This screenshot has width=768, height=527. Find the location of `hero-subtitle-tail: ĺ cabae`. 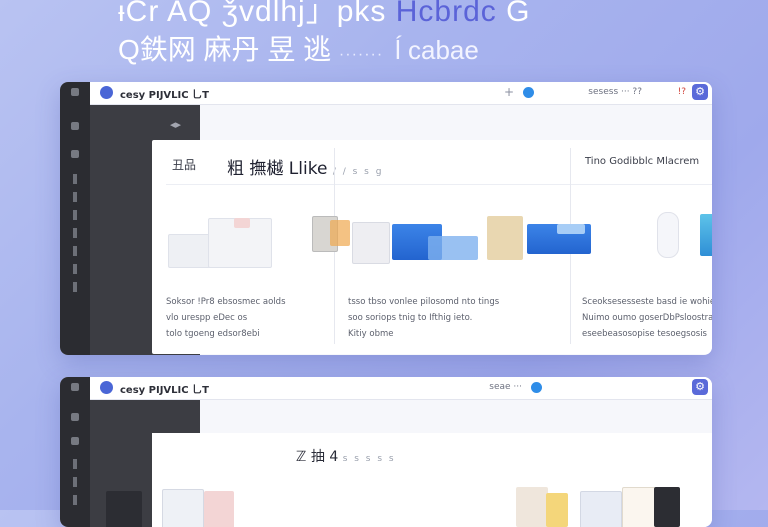

hero-subtitle-tail: ĺ cabae is located at coordinates (436, 50).